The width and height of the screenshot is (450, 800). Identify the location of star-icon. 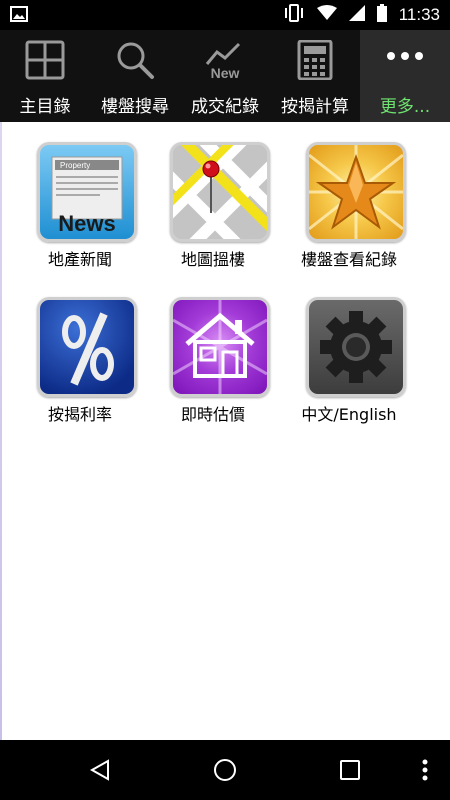
(356, 192).